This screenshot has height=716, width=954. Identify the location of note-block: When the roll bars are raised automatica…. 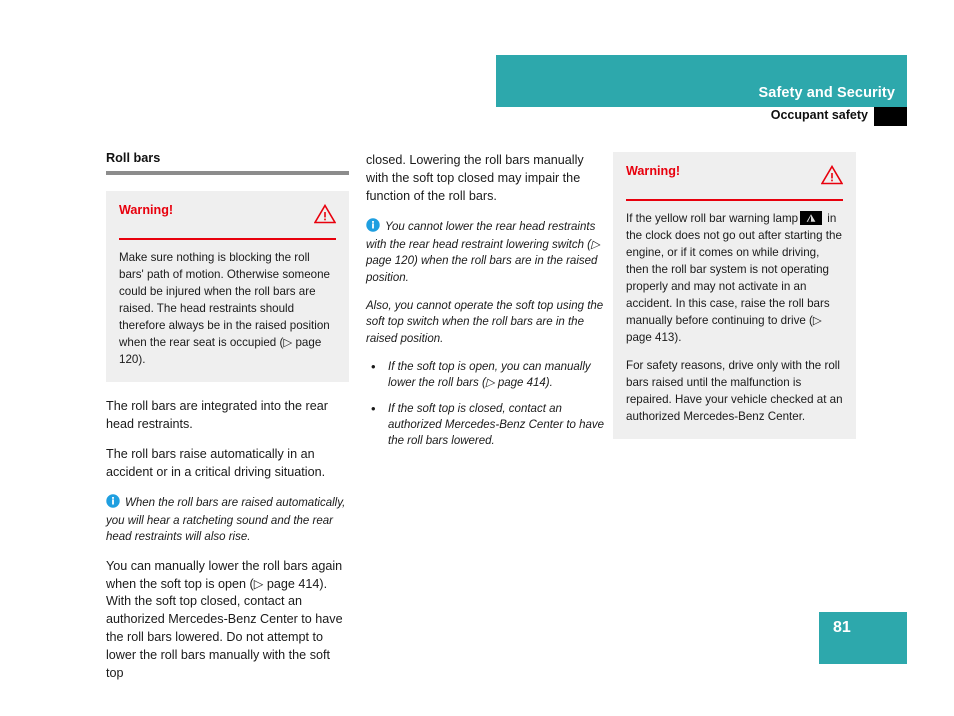
(227, 519).